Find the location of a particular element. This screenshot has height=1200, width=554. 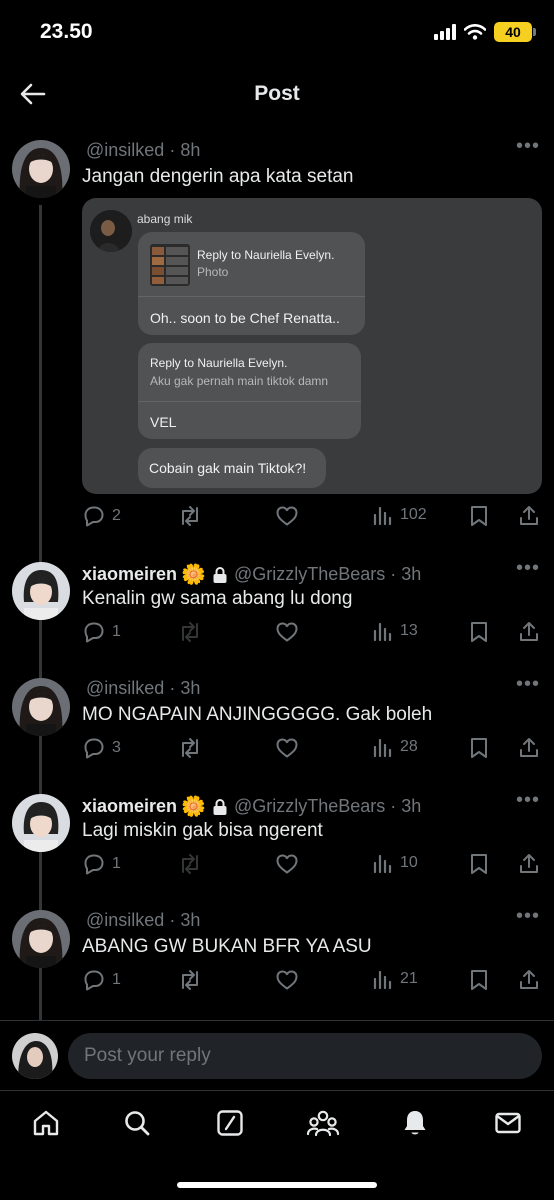

post-text: ABANG GW BUKAN BFR YA ASU is located at coordinates (227, 946).